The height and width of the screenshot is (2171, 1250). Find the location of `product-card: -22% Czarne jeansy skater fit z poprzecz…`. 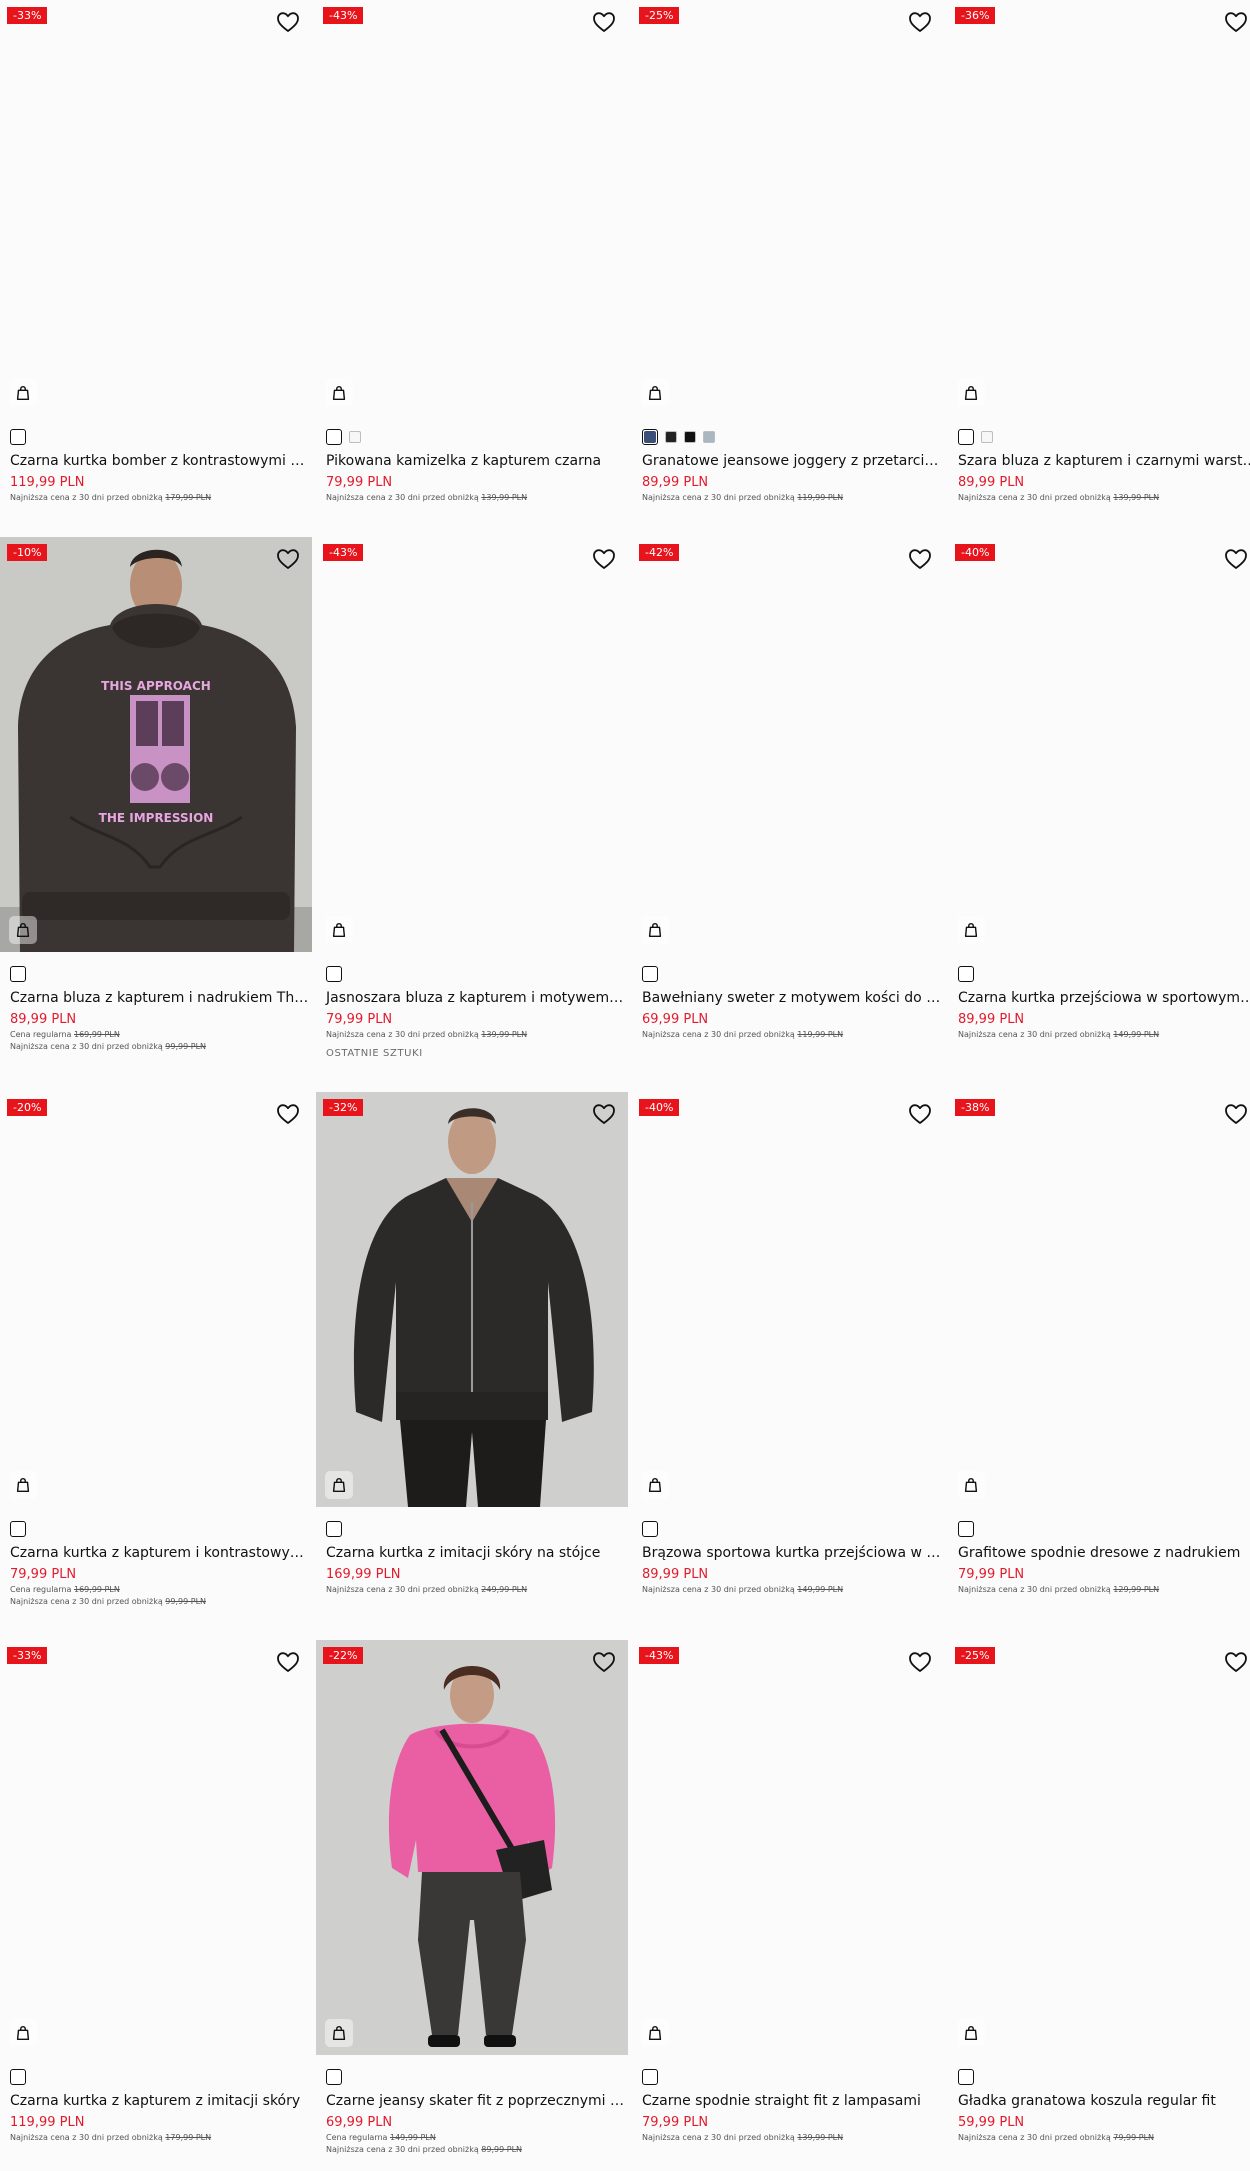

product-card: -22% Czarne jeansy skater fit z poprzecz… is located at coordinates (472, 1898).